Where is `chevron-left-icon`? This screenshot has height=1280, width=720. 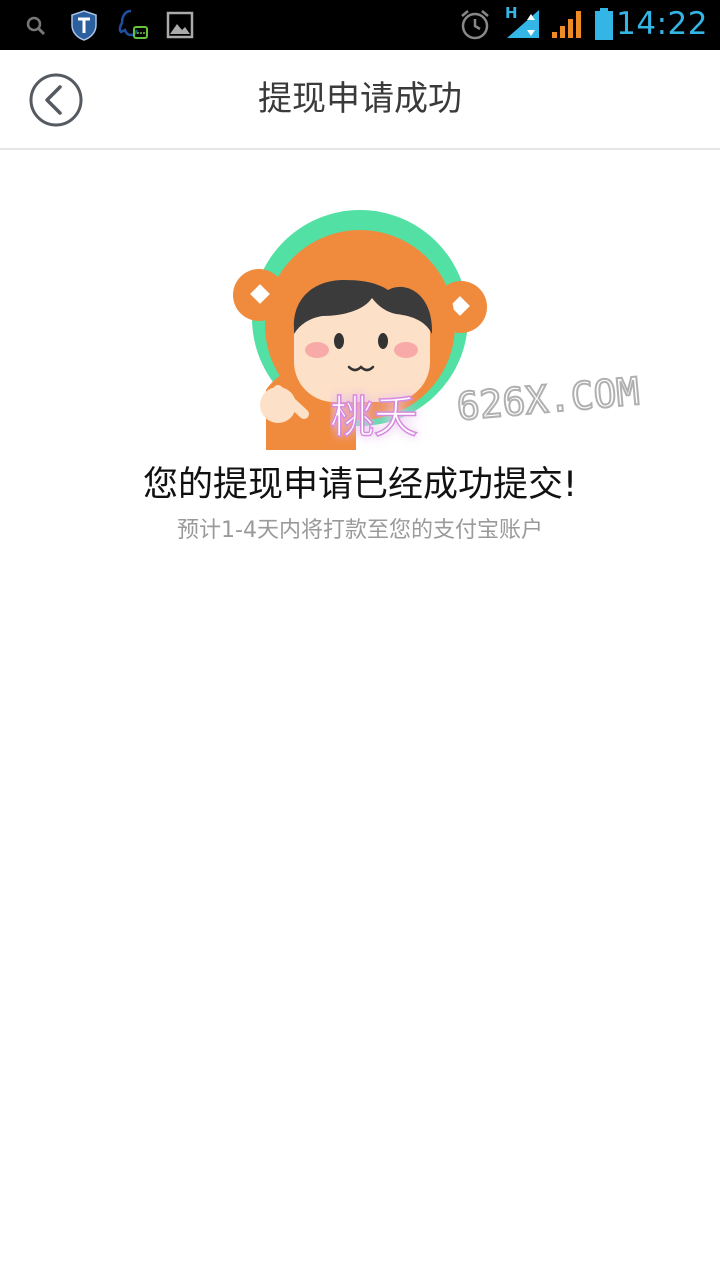 chevron-left-icon is located at coordinates (53, 100).